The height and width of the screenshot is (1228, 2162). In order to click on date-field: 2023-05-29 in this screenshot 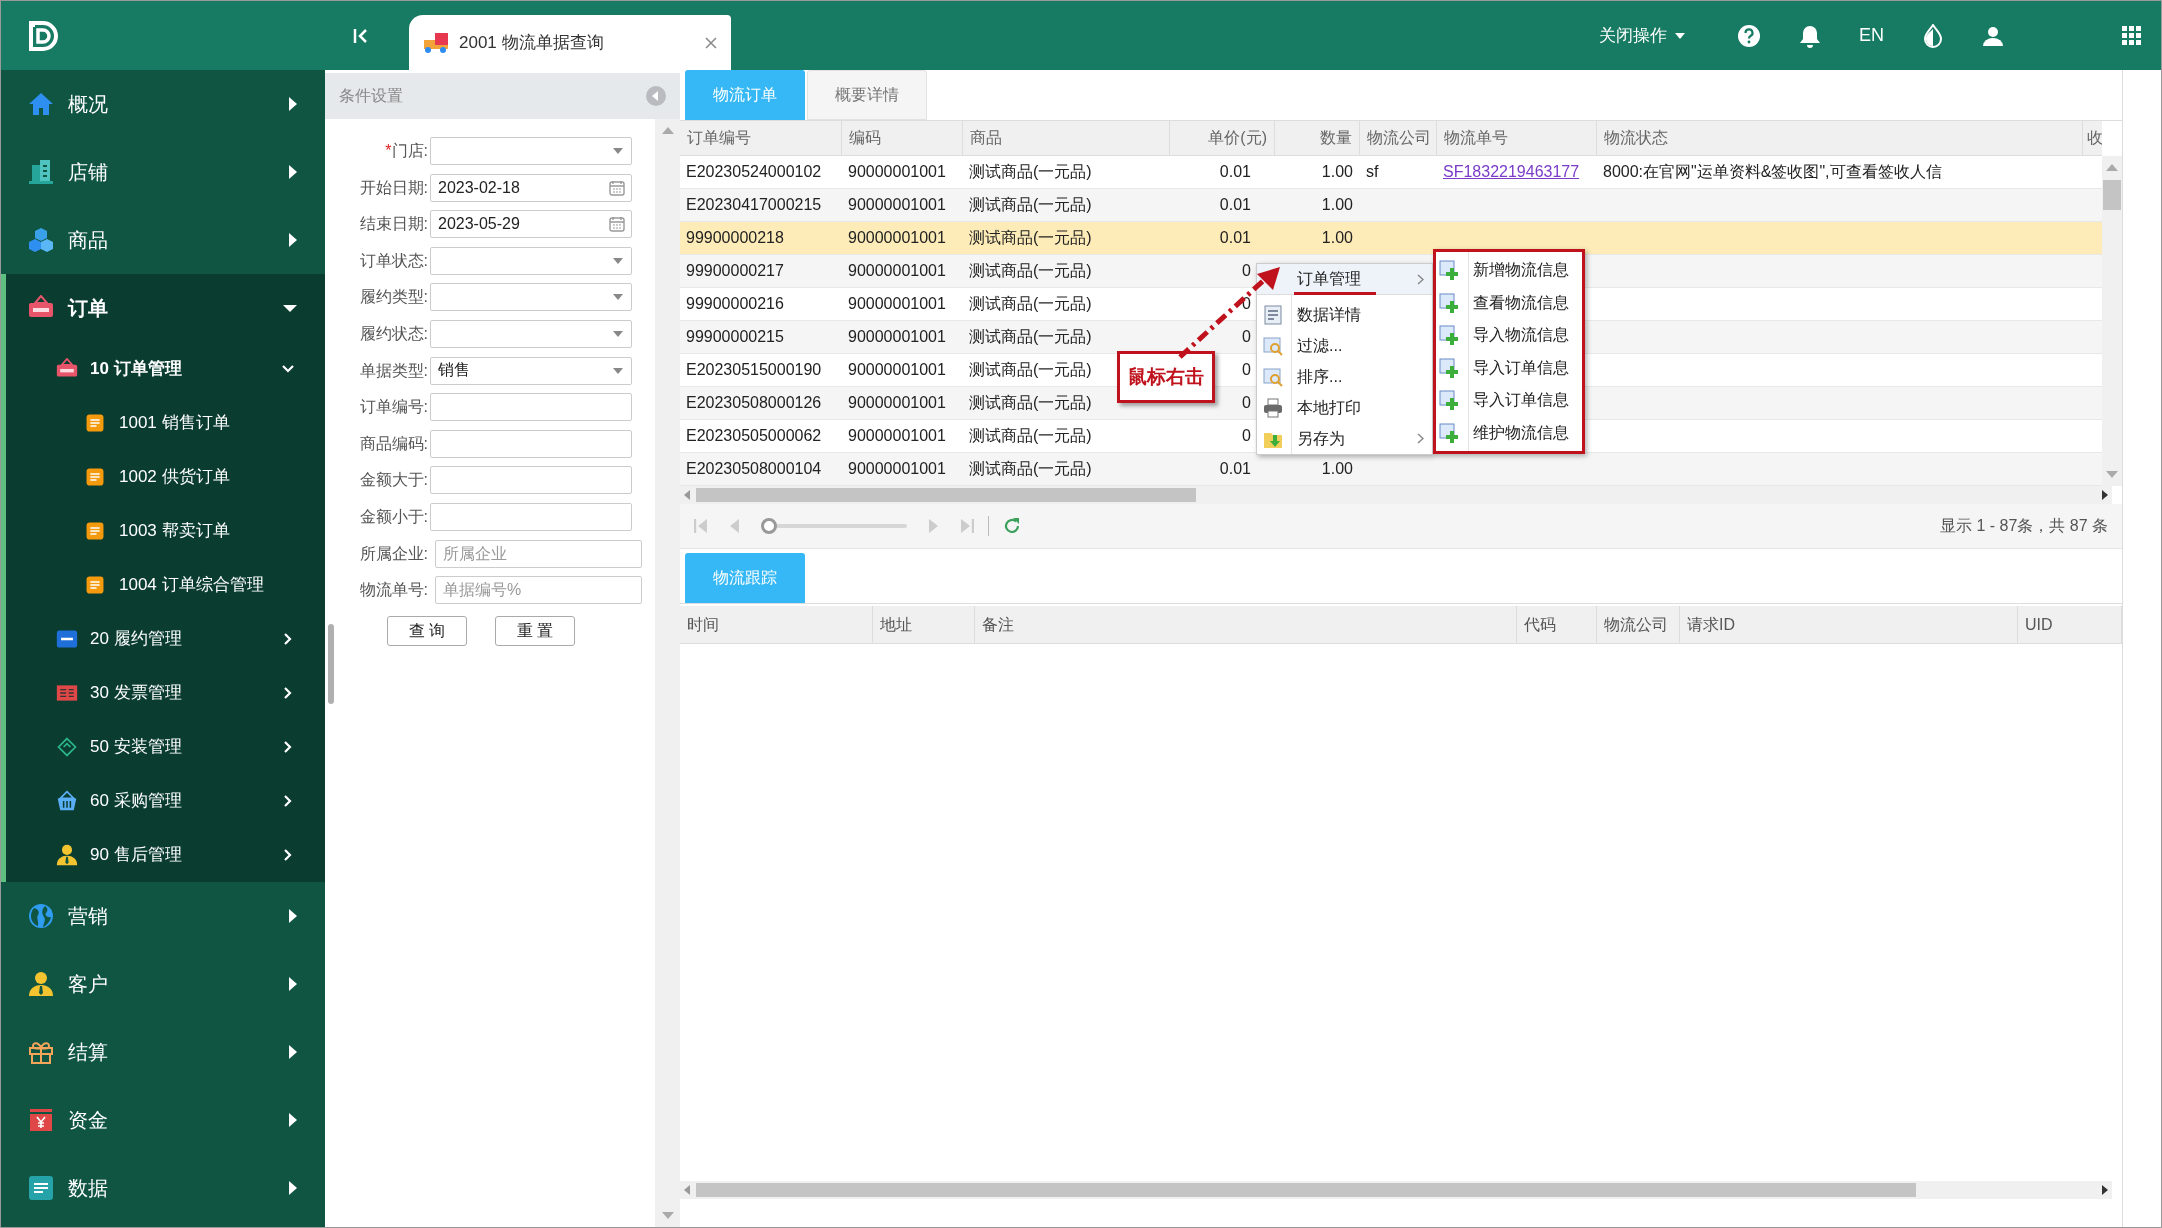, I will do `click(531, 224)`.